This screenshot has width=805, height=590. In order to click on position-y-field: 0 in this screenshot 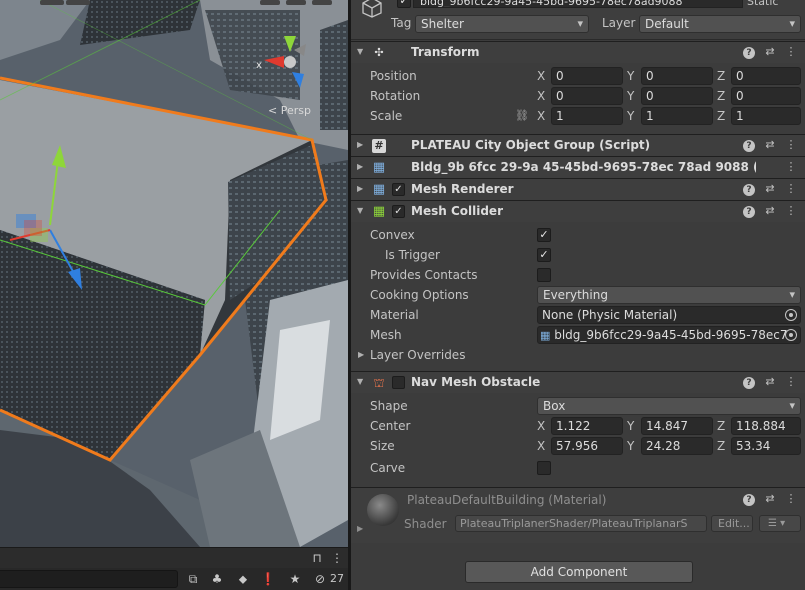, I will do `click(677, 76)`.